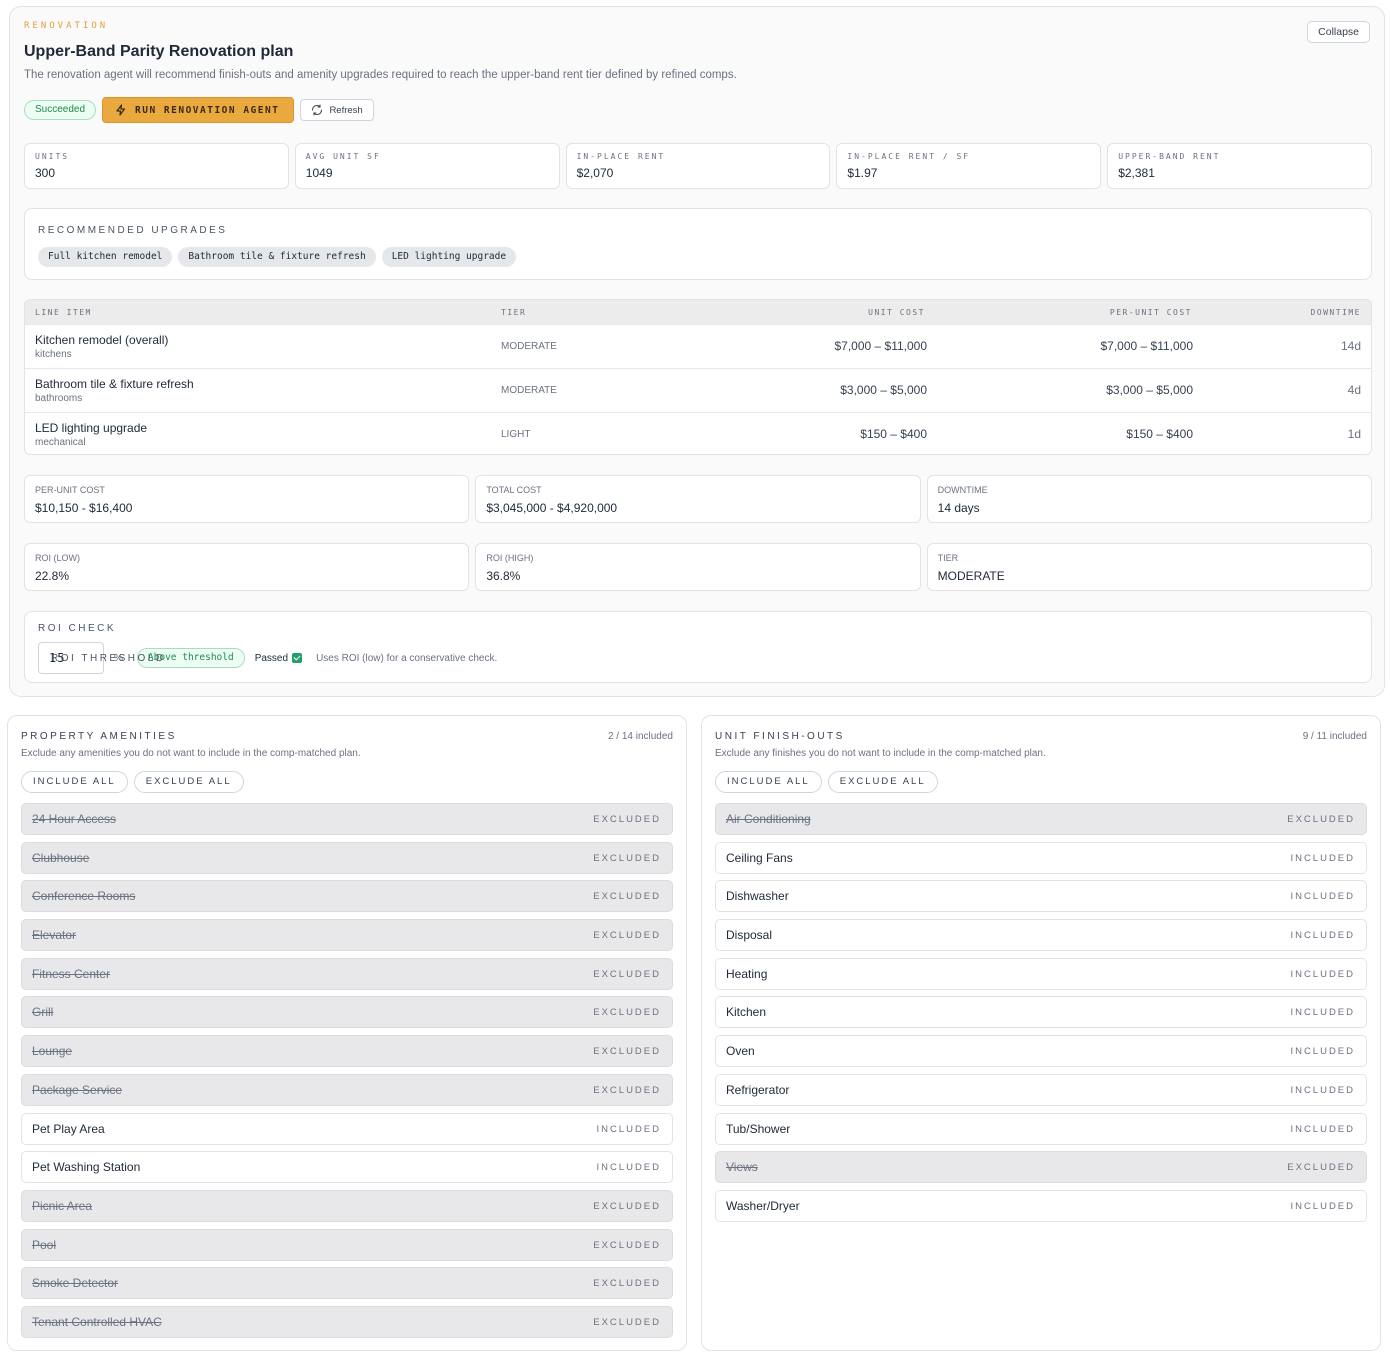 This screenshot has height=1360, width=1390. What do you see at coordinates (52, 1051) in the screenshot?
I see `list-item-name: Lounge` at bounding box center [52, 1051].